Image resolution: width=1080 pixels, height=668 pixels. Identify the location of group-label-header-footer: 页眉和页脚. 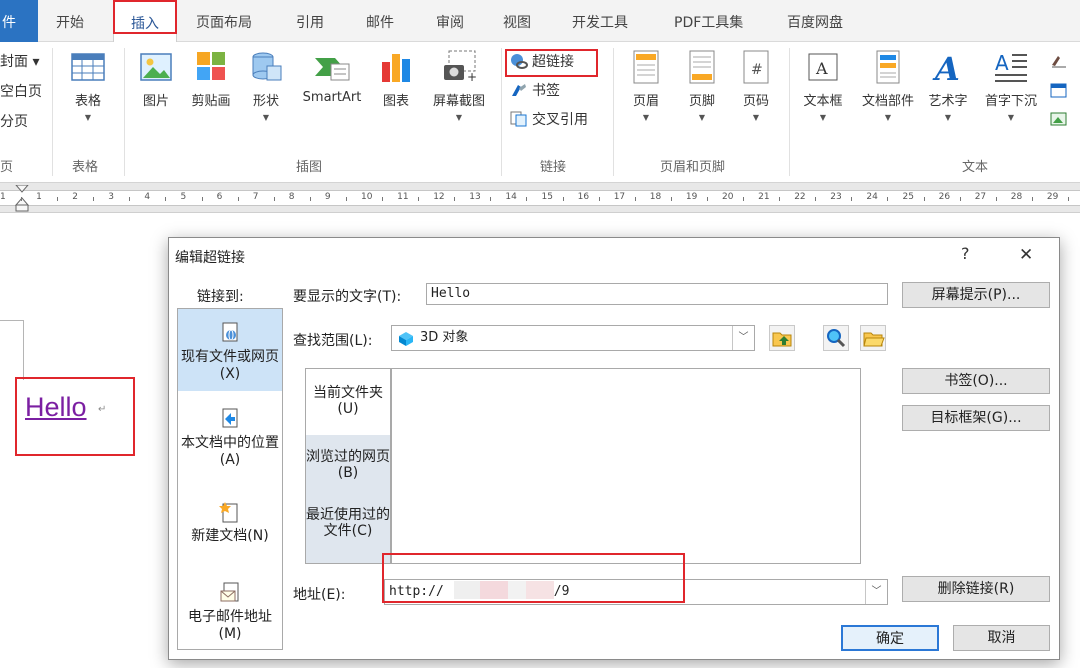
(693, 167).